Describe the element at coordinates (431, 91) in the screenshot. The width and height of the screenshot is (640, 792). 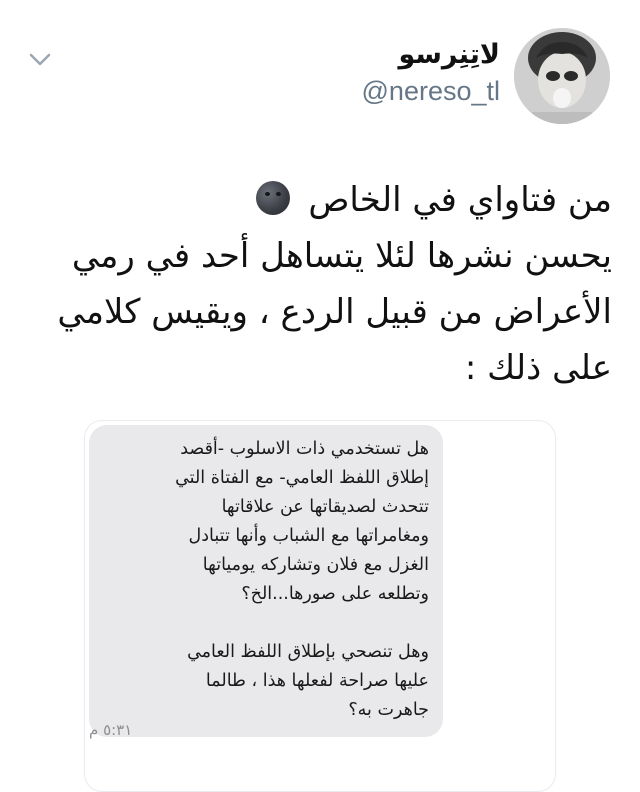
I see `user-handle: @nereso_tl` at that location.